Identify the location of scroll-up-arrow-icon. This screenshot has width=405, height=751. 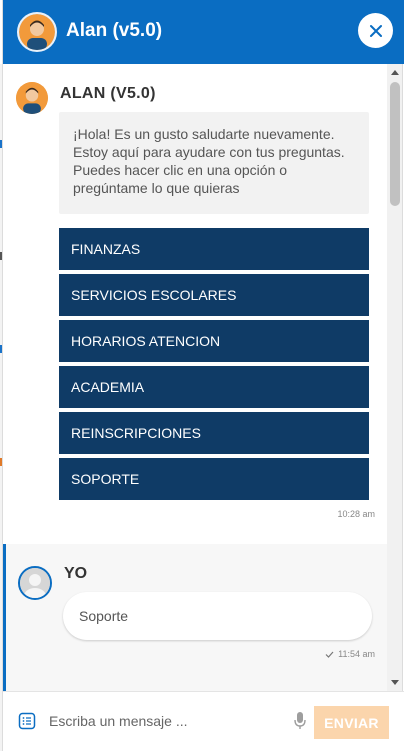
(395, 72).